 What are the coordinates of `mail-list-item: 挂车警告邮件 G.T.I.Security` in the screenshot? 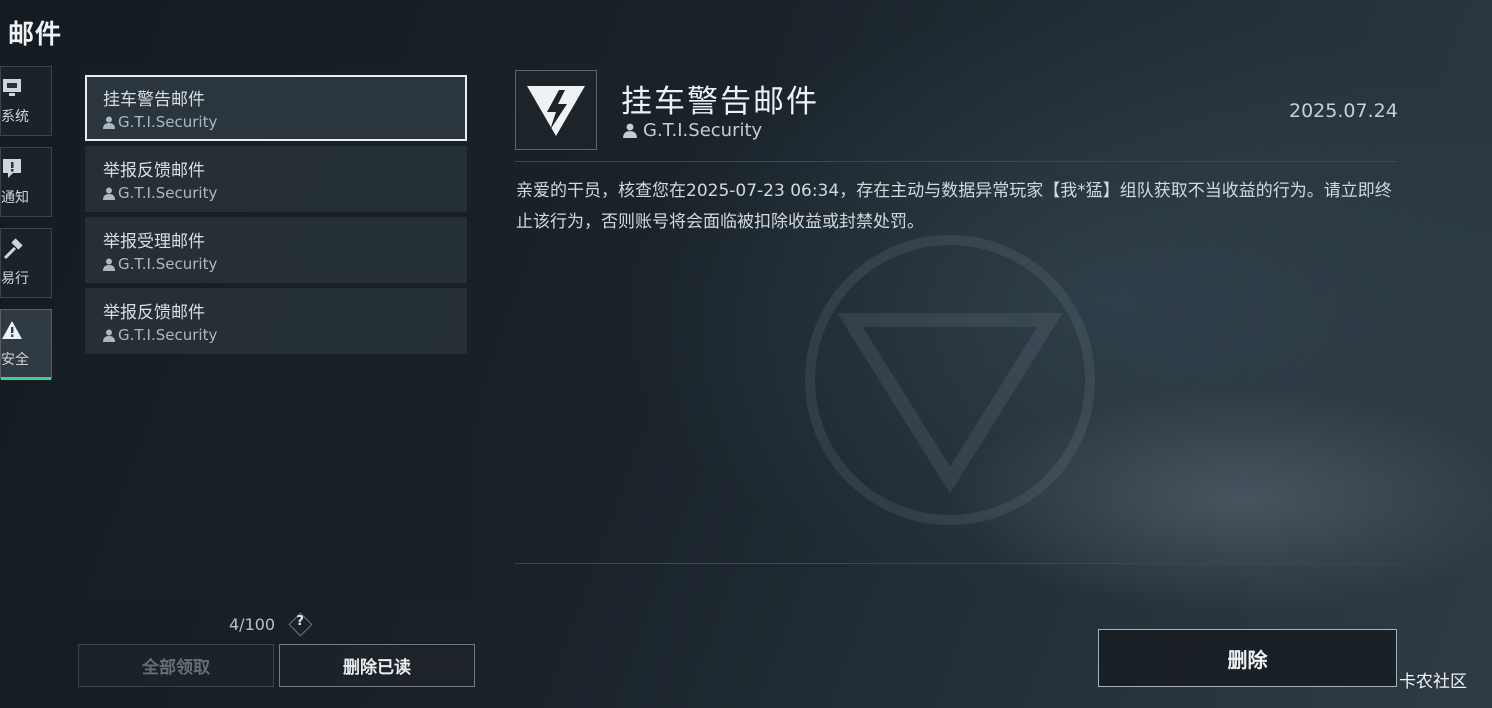 It's located at (276, 108).